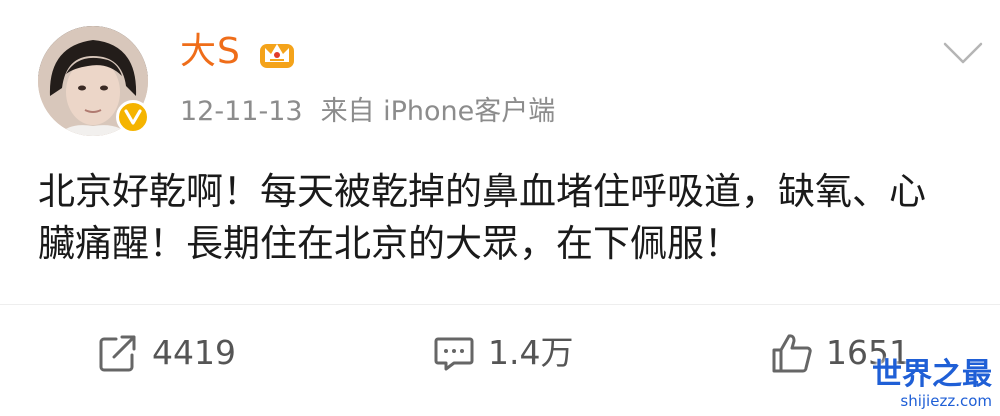 This screenshot has height=416, width=1000. What do you see at coordinates (454, 354) in the screenshot?
I see `comment-icon` at bounding box center [454, 354].